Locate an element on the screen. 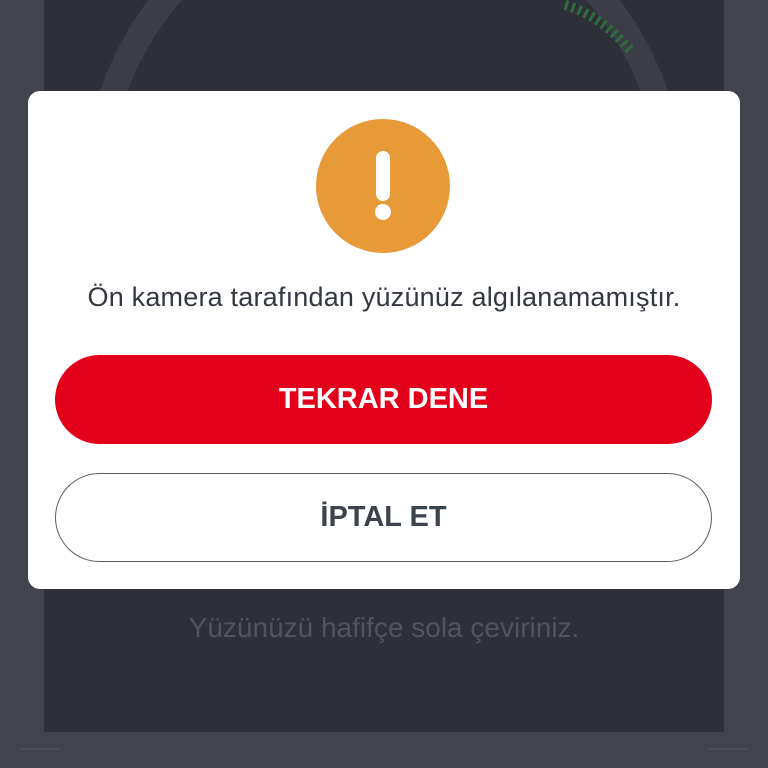  face-direction-hint: Yüzünüzü hafifçe sola çeviriniz. is located at coordinates (384, 627).